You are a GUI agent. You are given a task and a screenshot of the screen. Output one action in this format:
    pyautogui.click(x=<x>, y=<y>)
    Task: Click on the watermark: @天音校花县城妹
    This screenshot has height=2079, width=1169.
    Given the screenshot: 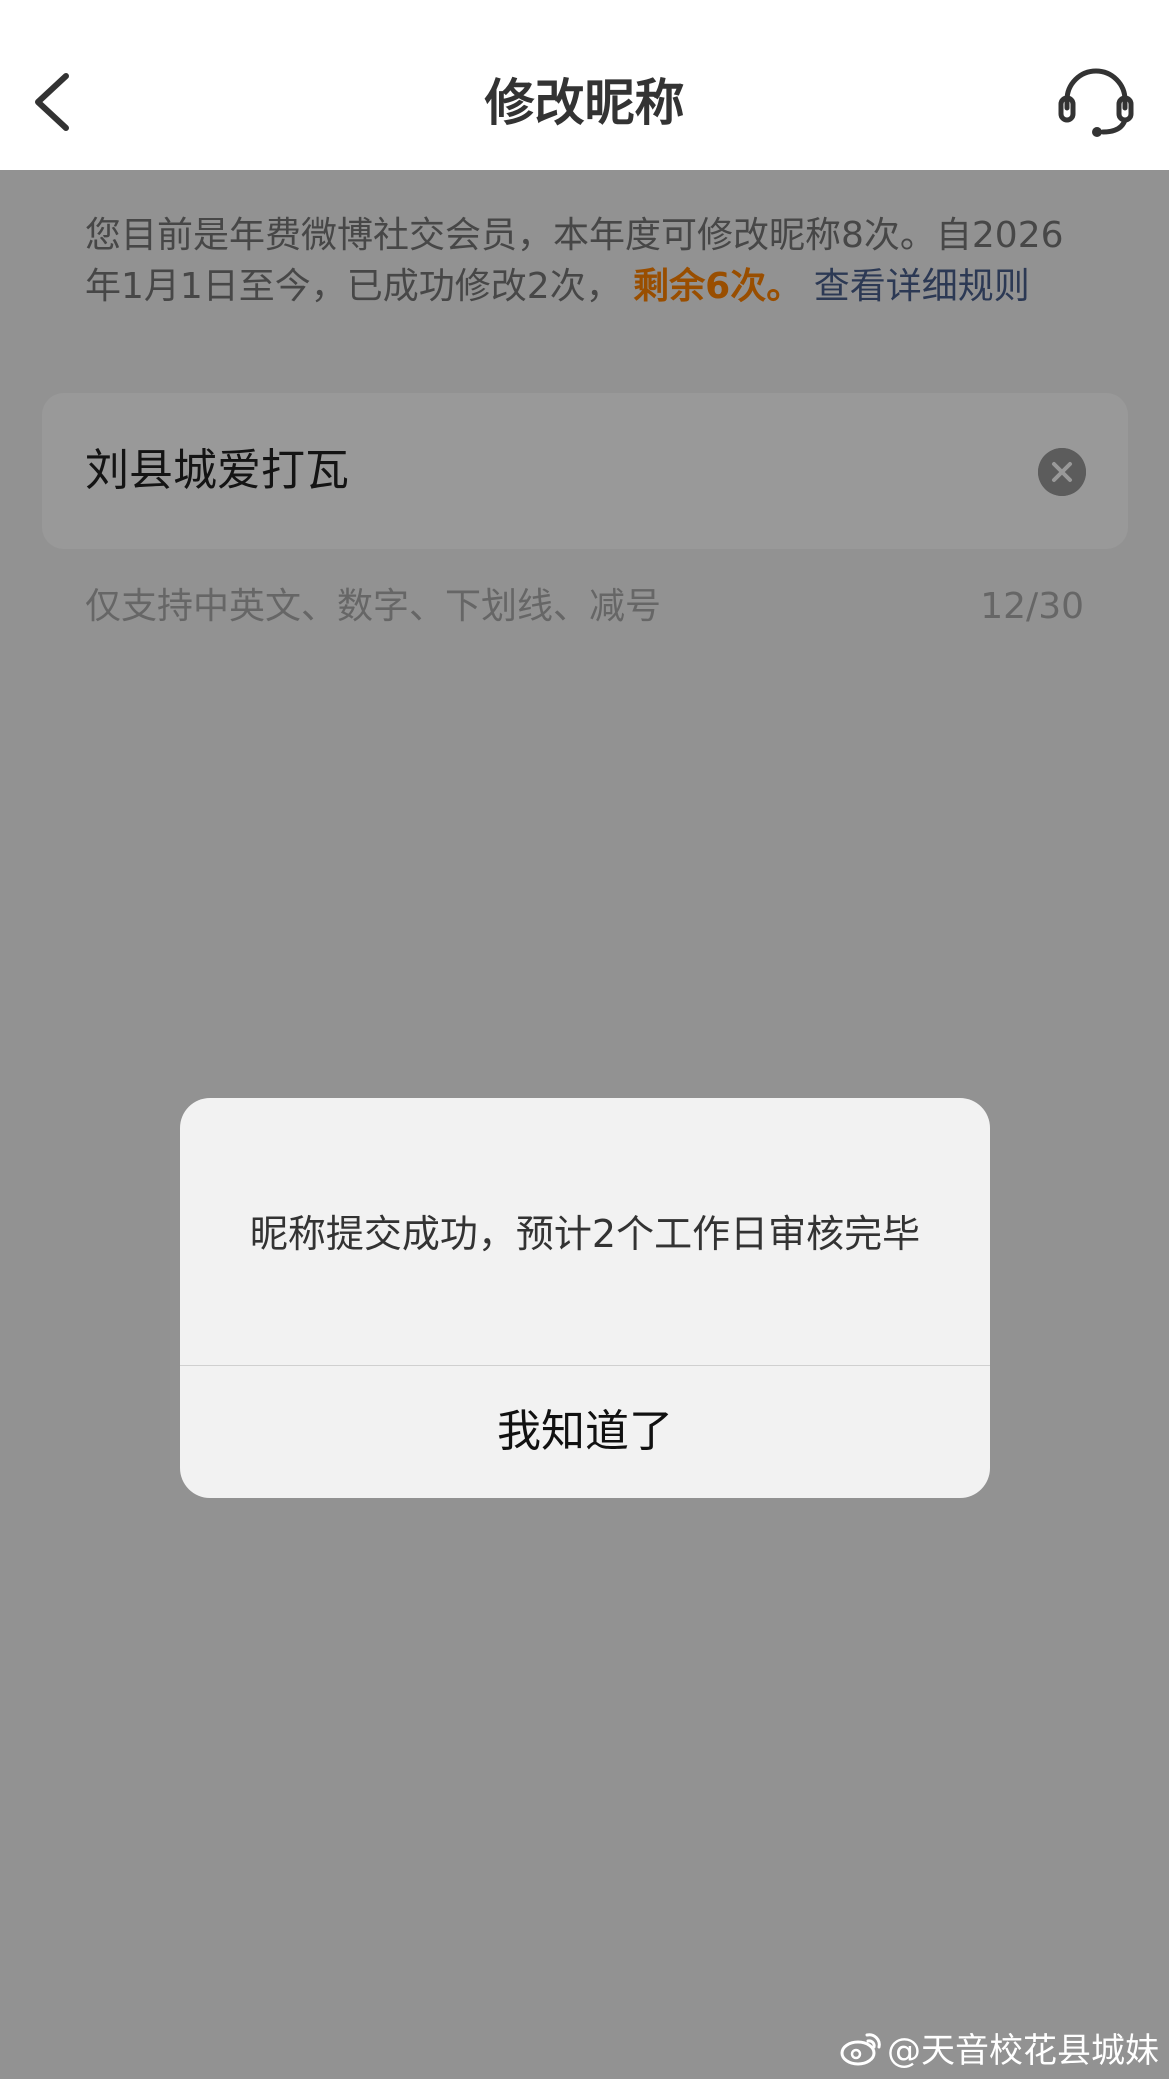 What is the action you would take?
    pyautogui.click(x=999, y=2047)
    